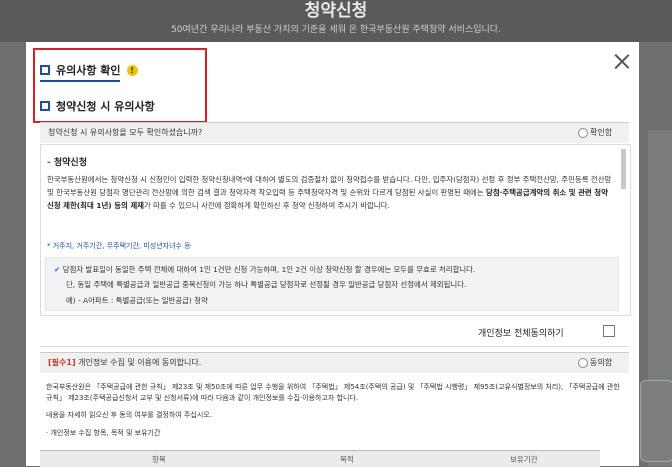 The height and width of the screenshot is (467, 672). What do you see at coordinates (120, 85) in the screenshot?
I see `highlight-box` at bounding box center [120, 85].